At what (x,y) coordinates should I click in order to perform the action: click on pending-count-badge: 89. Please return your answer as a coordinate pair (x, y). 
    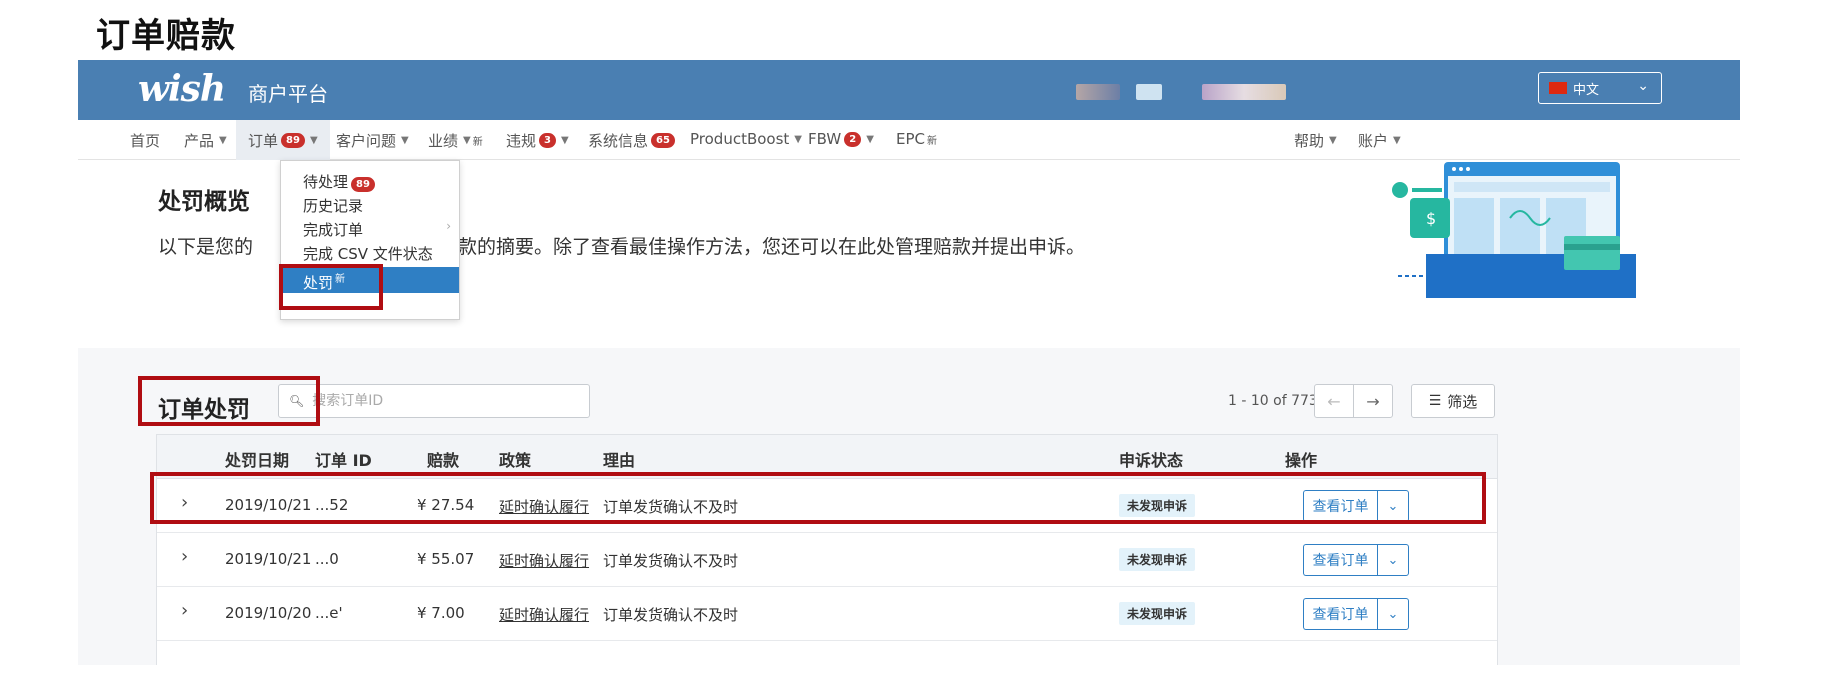
    Looking at the image, I should click on (363, 184).